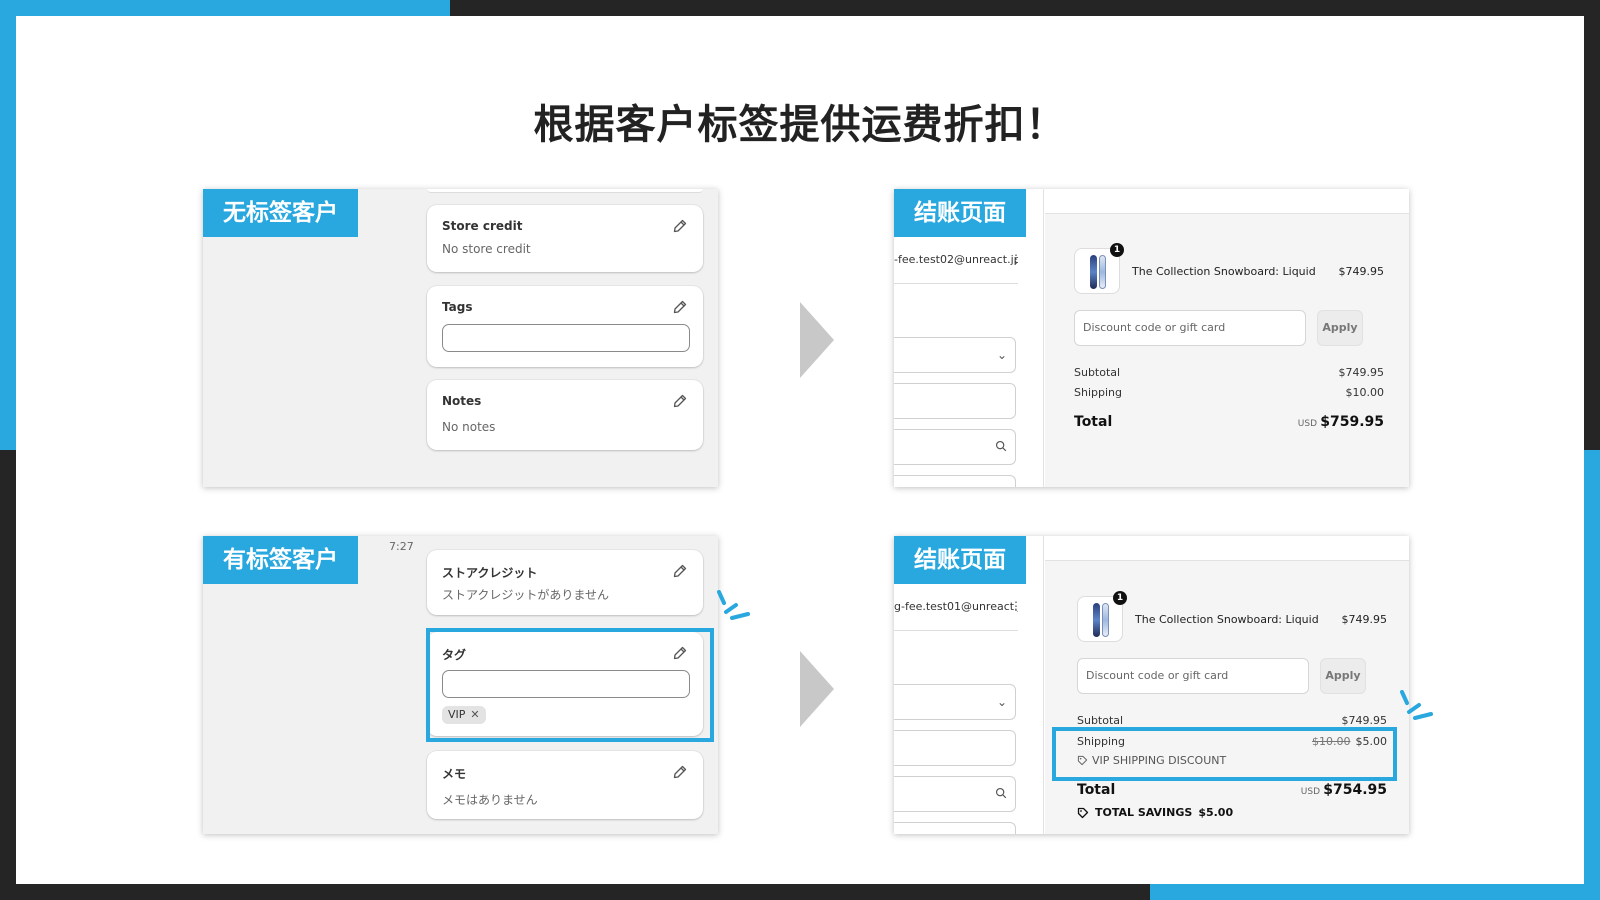 Image resolution: width=1600 pixels, height=900 pixels. Describe the element at coordinates (956, 259) in the screenshot. I see `customer-email: -fee.test02@unreact.jp` at that location.